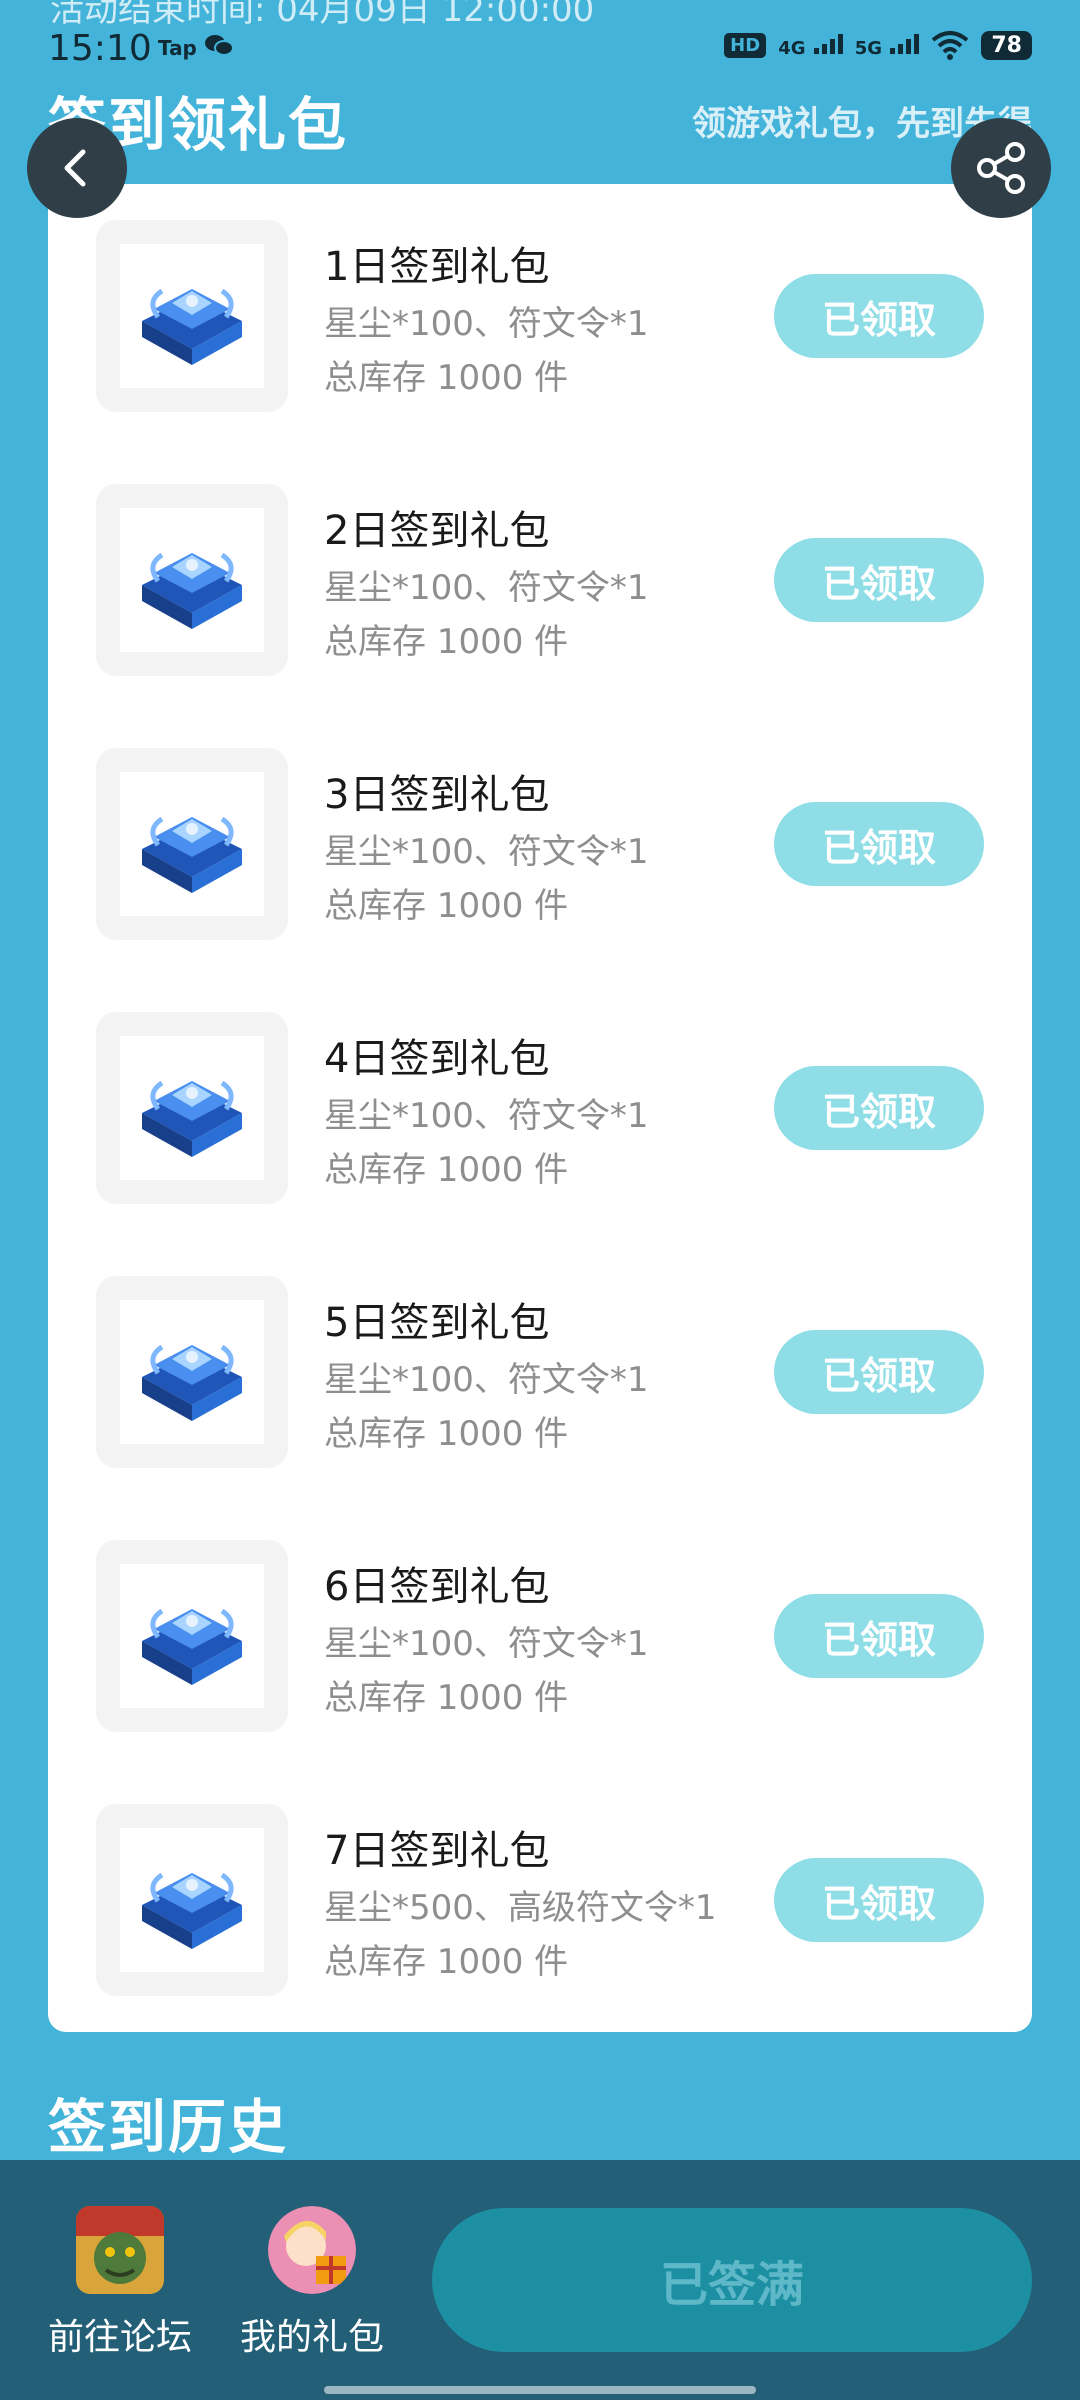 This screenshot has width=1080, height=2400. Describe the element at coordinates (437, 1587) in the screenshot. I see `gift-name: 6日签到礼包` at that location.